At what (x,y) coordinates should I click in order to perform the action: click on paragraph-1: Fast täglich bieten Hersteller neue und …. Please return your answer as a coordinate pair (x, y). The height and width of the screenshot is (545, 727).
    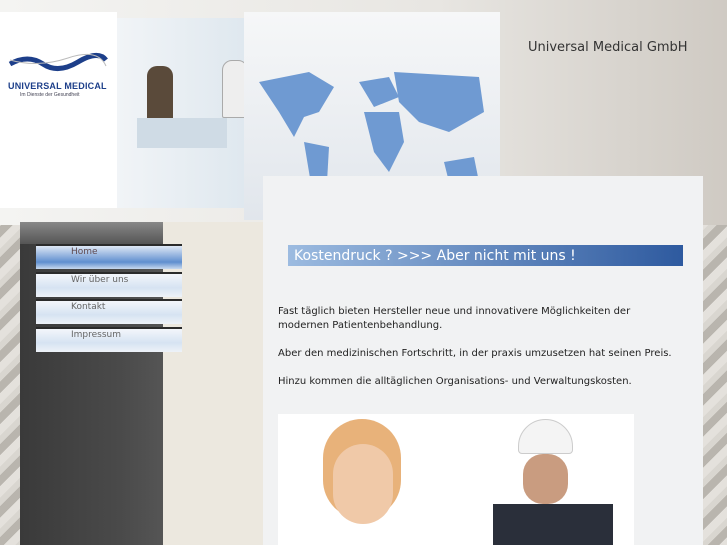
    Looking at the image, I should click on (454, 318).